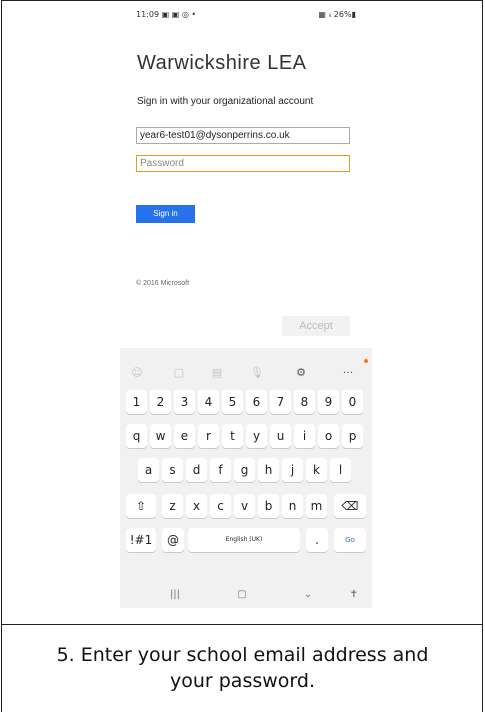 The image size is (485, 713). What do you see at coordinates (179, 14) in the screenshot?
I see `notification-icons: ▣ ▣ ◎ •` at bounding box center [179, 14].